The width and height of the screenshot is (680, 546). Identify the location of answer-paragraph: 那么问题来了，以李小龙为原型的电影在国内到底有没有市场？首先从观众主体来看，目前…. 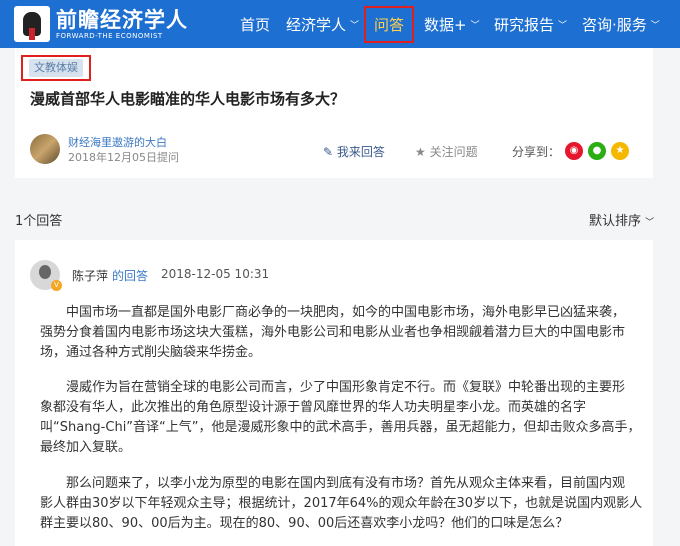
(341, 503).